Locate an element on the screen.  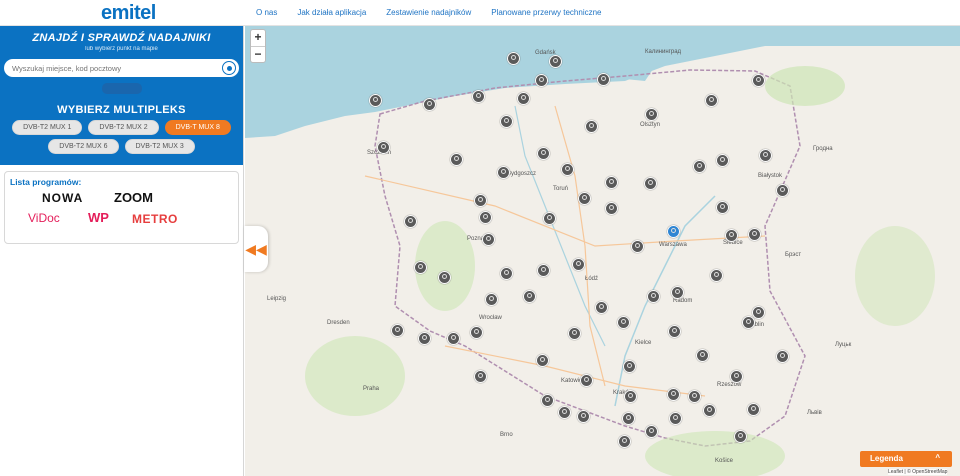
mux-button-dvbt2-mux1: DVB-T2 MUX 1 is located at coordinates (47, 127).